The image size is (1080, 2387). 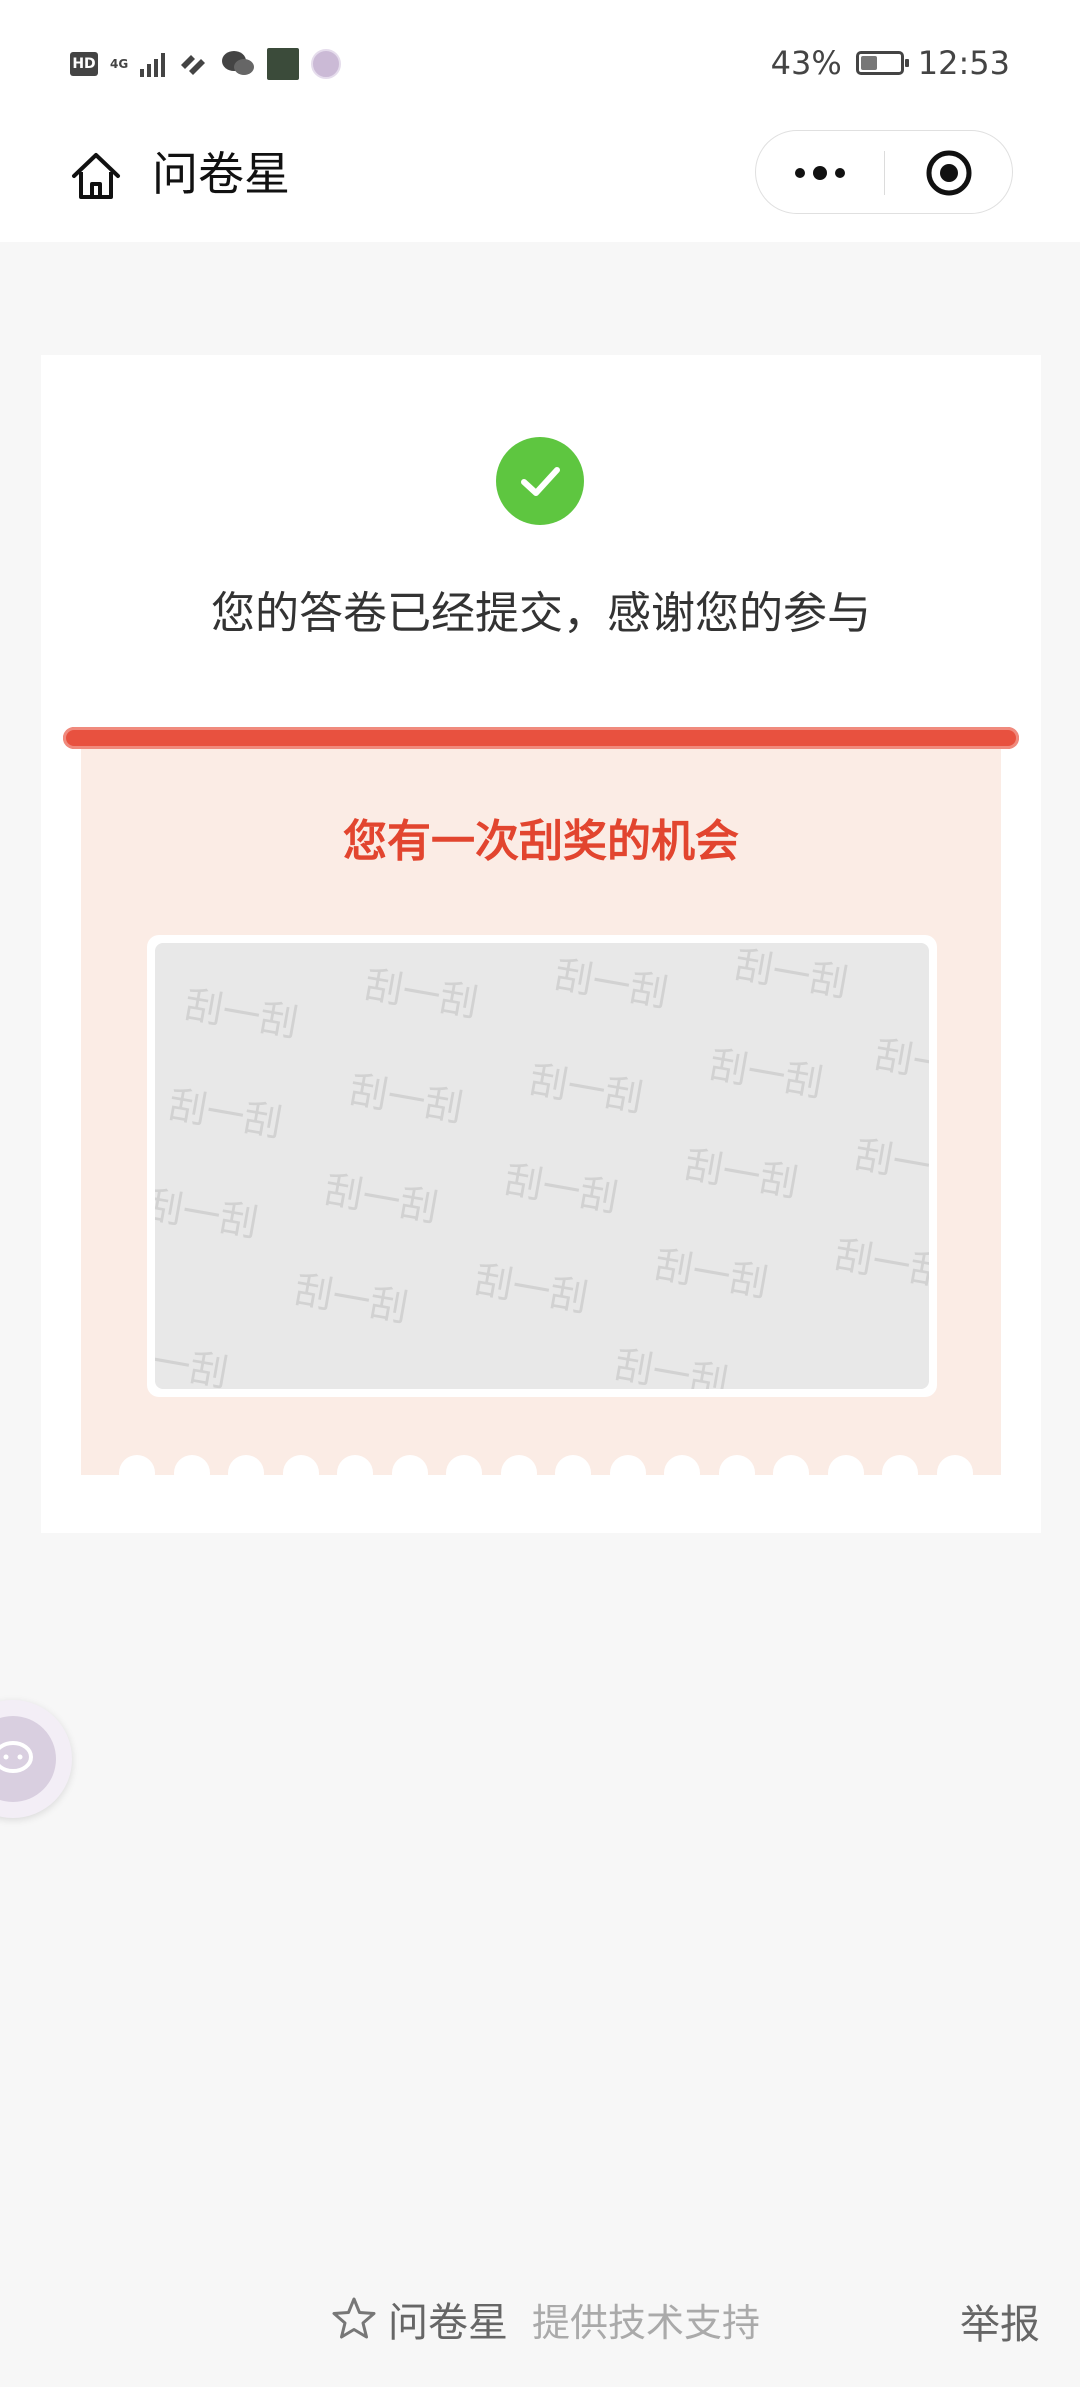 What do you see at coordinates (193, 65) in the screenshot?
I see `hearts-app-icon` at bounding box center [193, 65].